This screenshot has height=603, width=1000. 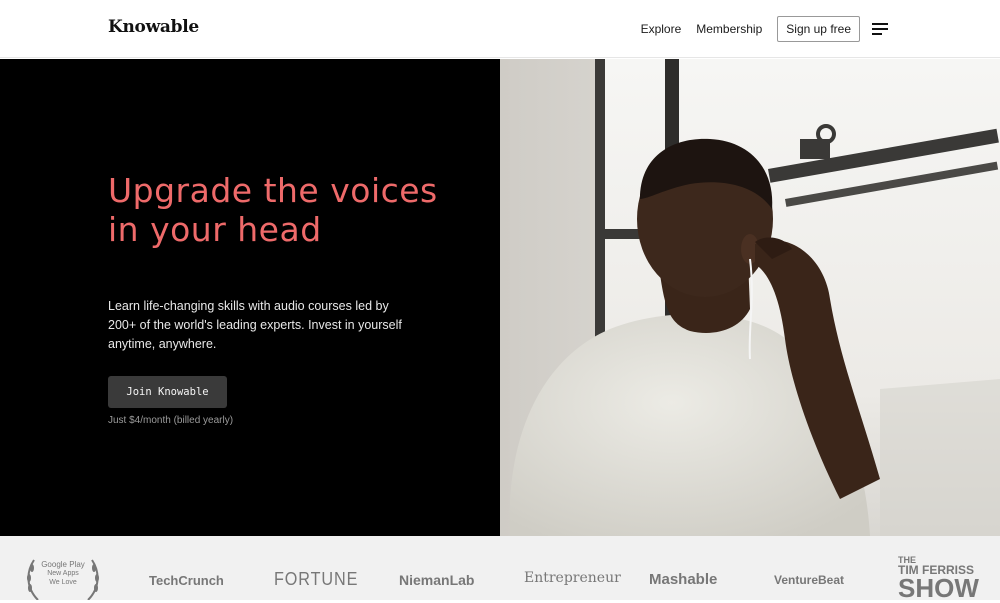 What do you see at coordinates (729, 29) in the screenshot?
I see `nav-membership-link: Membership` at bounding box center [729, 29].